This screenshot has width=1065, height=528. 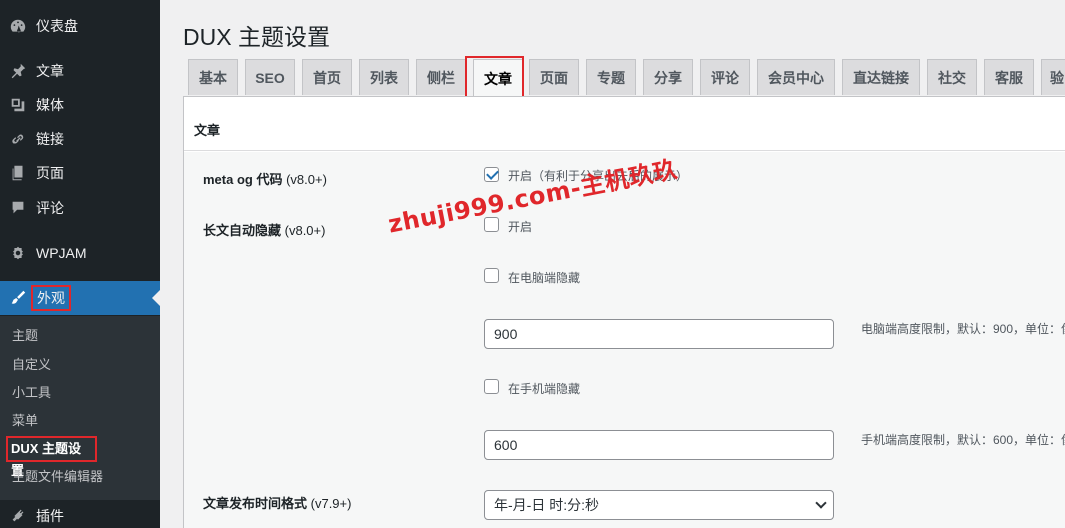 What do you see at coordinates (520, 227) in the screenshot?
I see `long-hide-checkbox-label: 开启` at bounding box center [520, 227].